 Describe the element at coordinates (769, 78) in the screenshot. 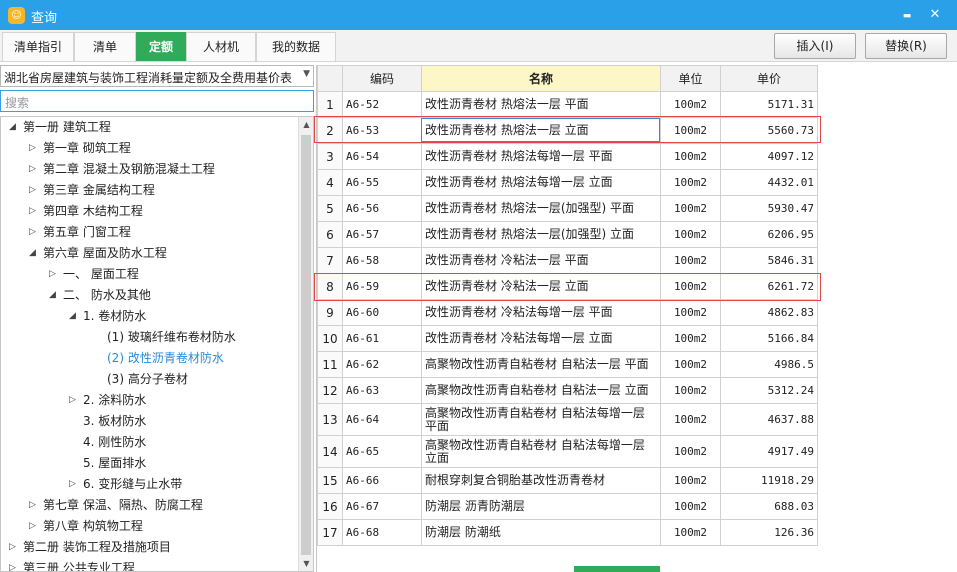

I see `price-column-header: 单价` at that location.